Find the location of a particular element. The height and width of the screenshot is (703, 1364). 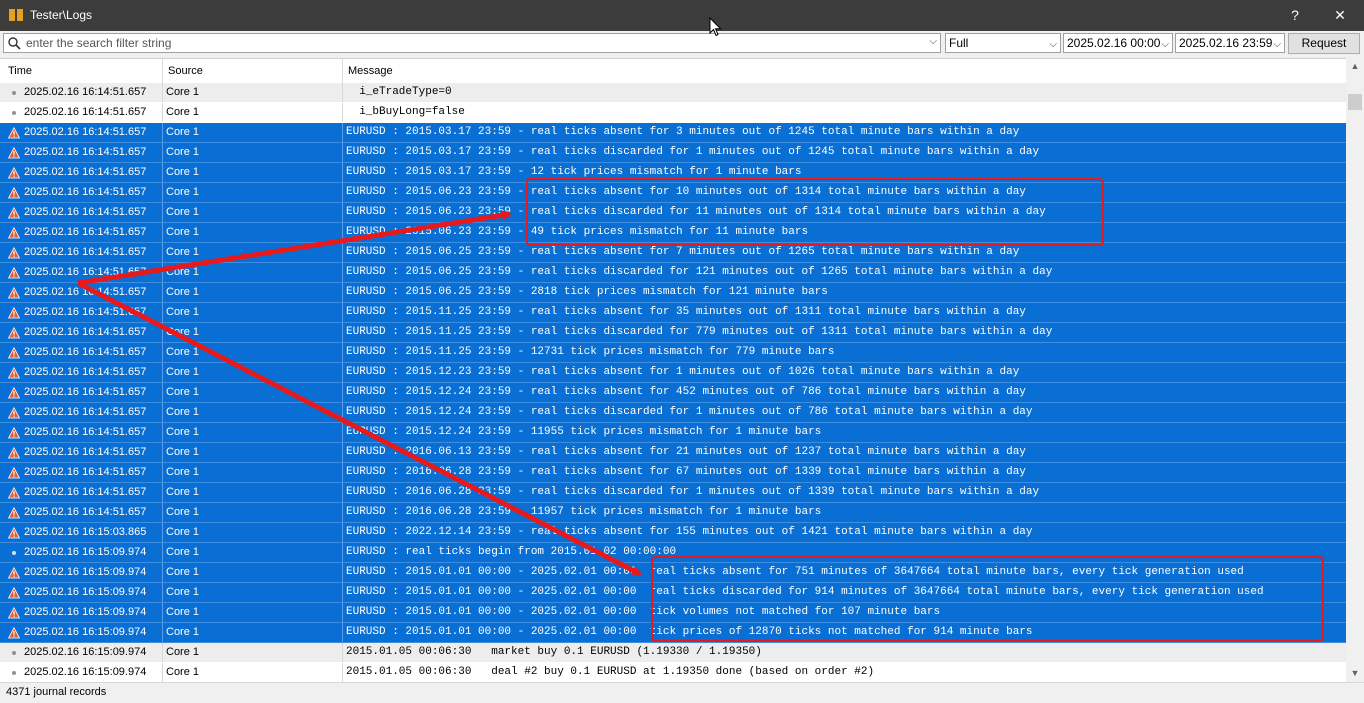

log-message: i_bBuyLong=false is located at coordinates (405, 112).